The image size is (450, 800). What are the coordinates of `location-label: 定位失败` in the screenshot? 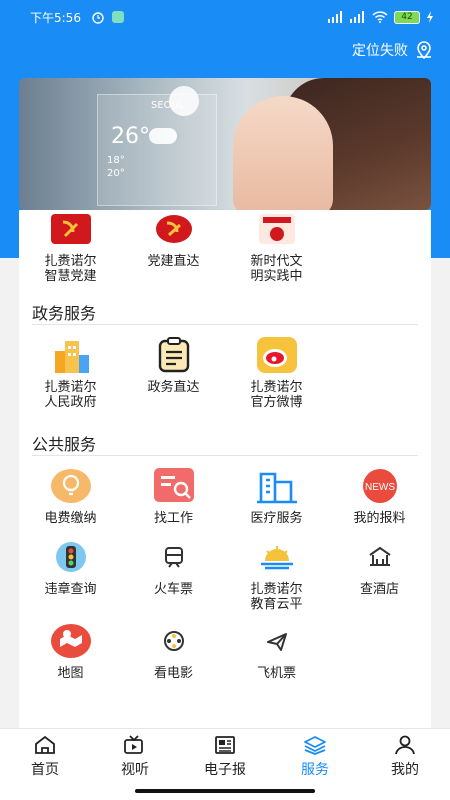 It's located at (380, 51).